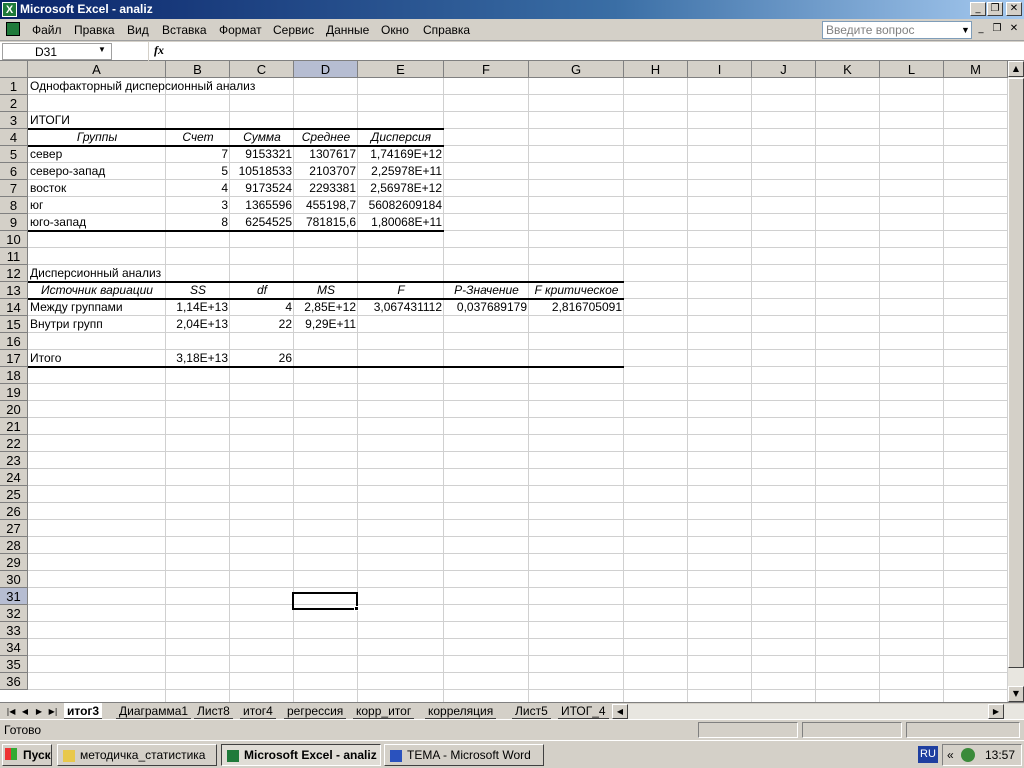 The width and height of the screenshot is (1024, 768). What do you see at coordinates (14, 222) in the screenshot?
I see `row-header-9: 9` at bounding box center [14, 222].